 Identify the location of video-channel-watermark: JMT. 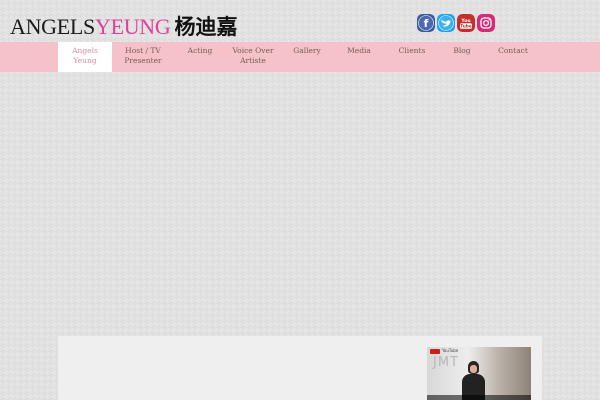
(446, 362).